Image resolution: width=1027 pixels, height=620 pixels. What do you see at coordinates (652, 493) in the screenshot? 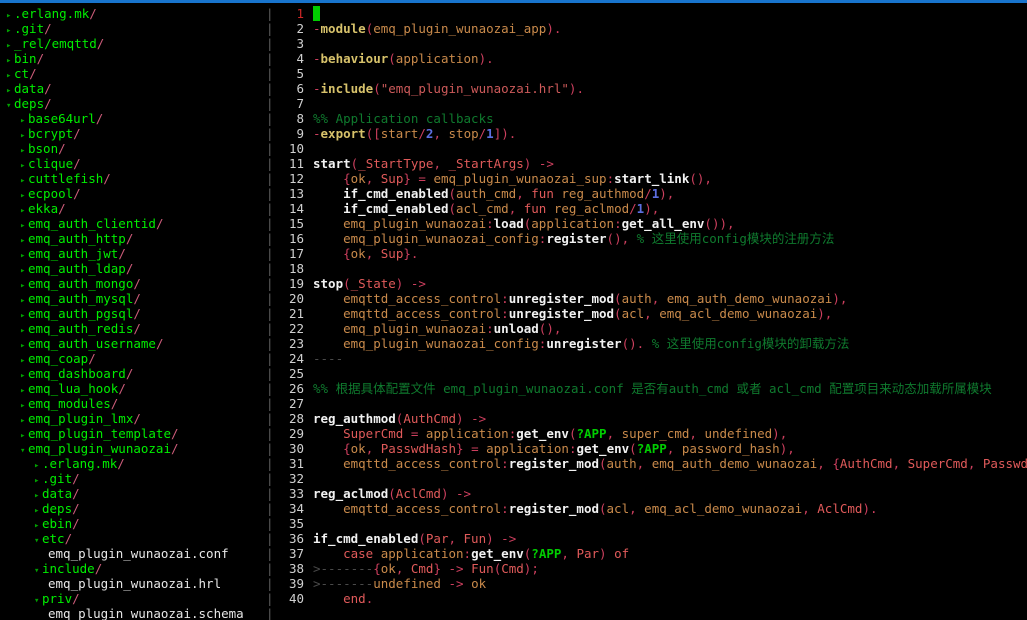
I see `code-line: 33 reg_aclmod(AclCmd) ->` at bounding box center [652, 493].